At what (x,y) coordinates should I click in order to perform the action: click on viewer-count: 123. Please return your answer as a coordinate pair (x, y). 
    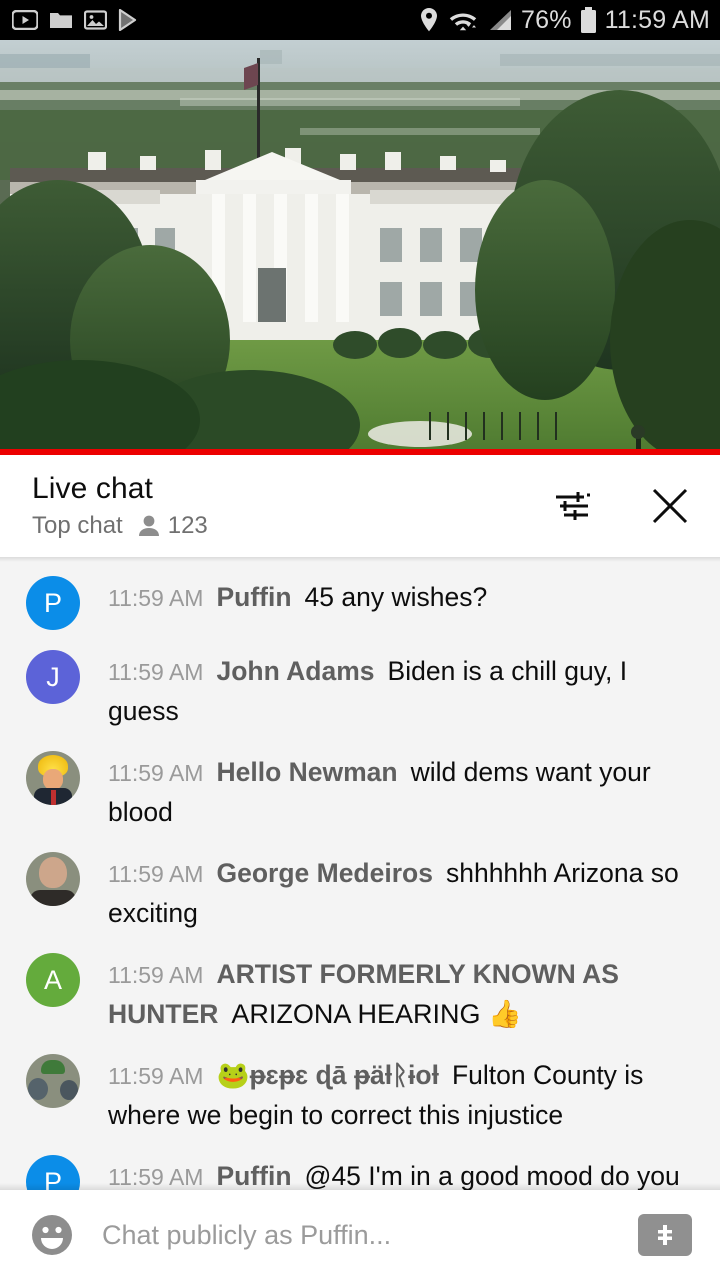
    Looking at the image, I should click on (172, 526).